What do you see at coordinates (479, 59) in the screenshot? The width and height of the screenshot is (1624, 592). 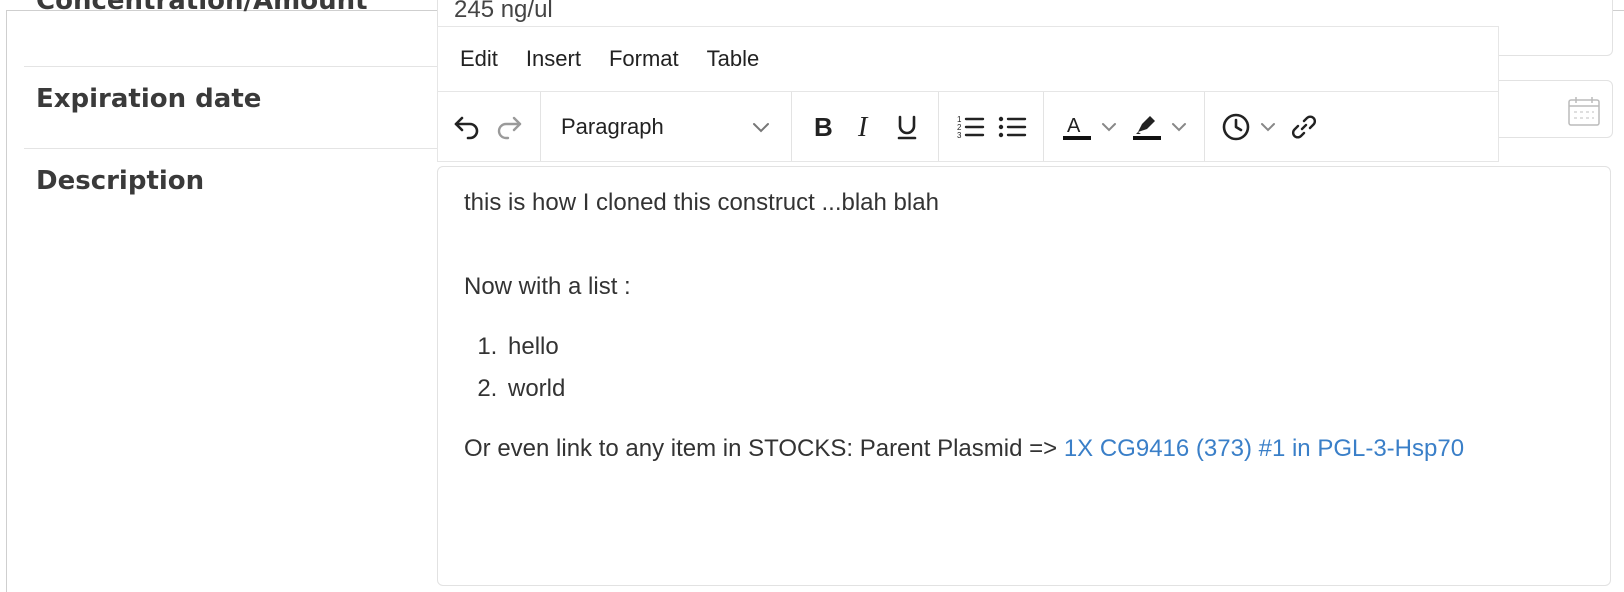 I see `menu-edit: Edit` at bounding box center [479, 59].